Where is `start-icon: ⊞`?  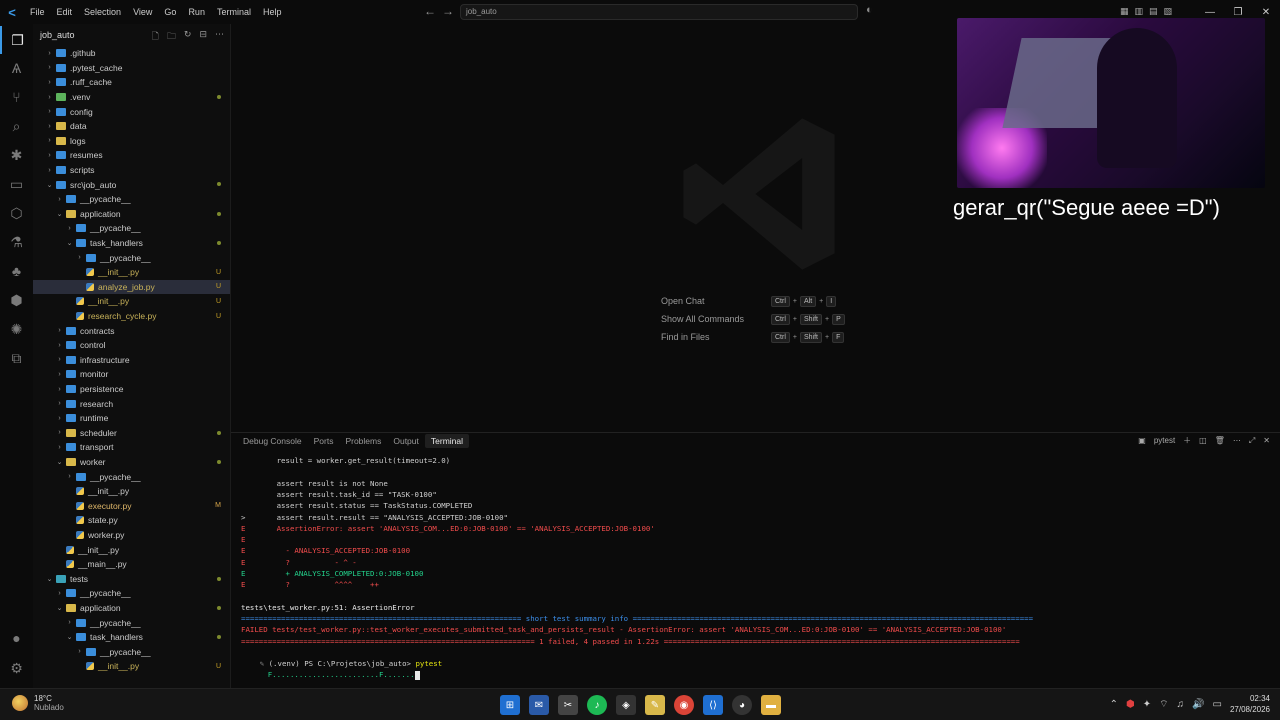 start-icon: ⊞ is located at coordinates (510, 705).